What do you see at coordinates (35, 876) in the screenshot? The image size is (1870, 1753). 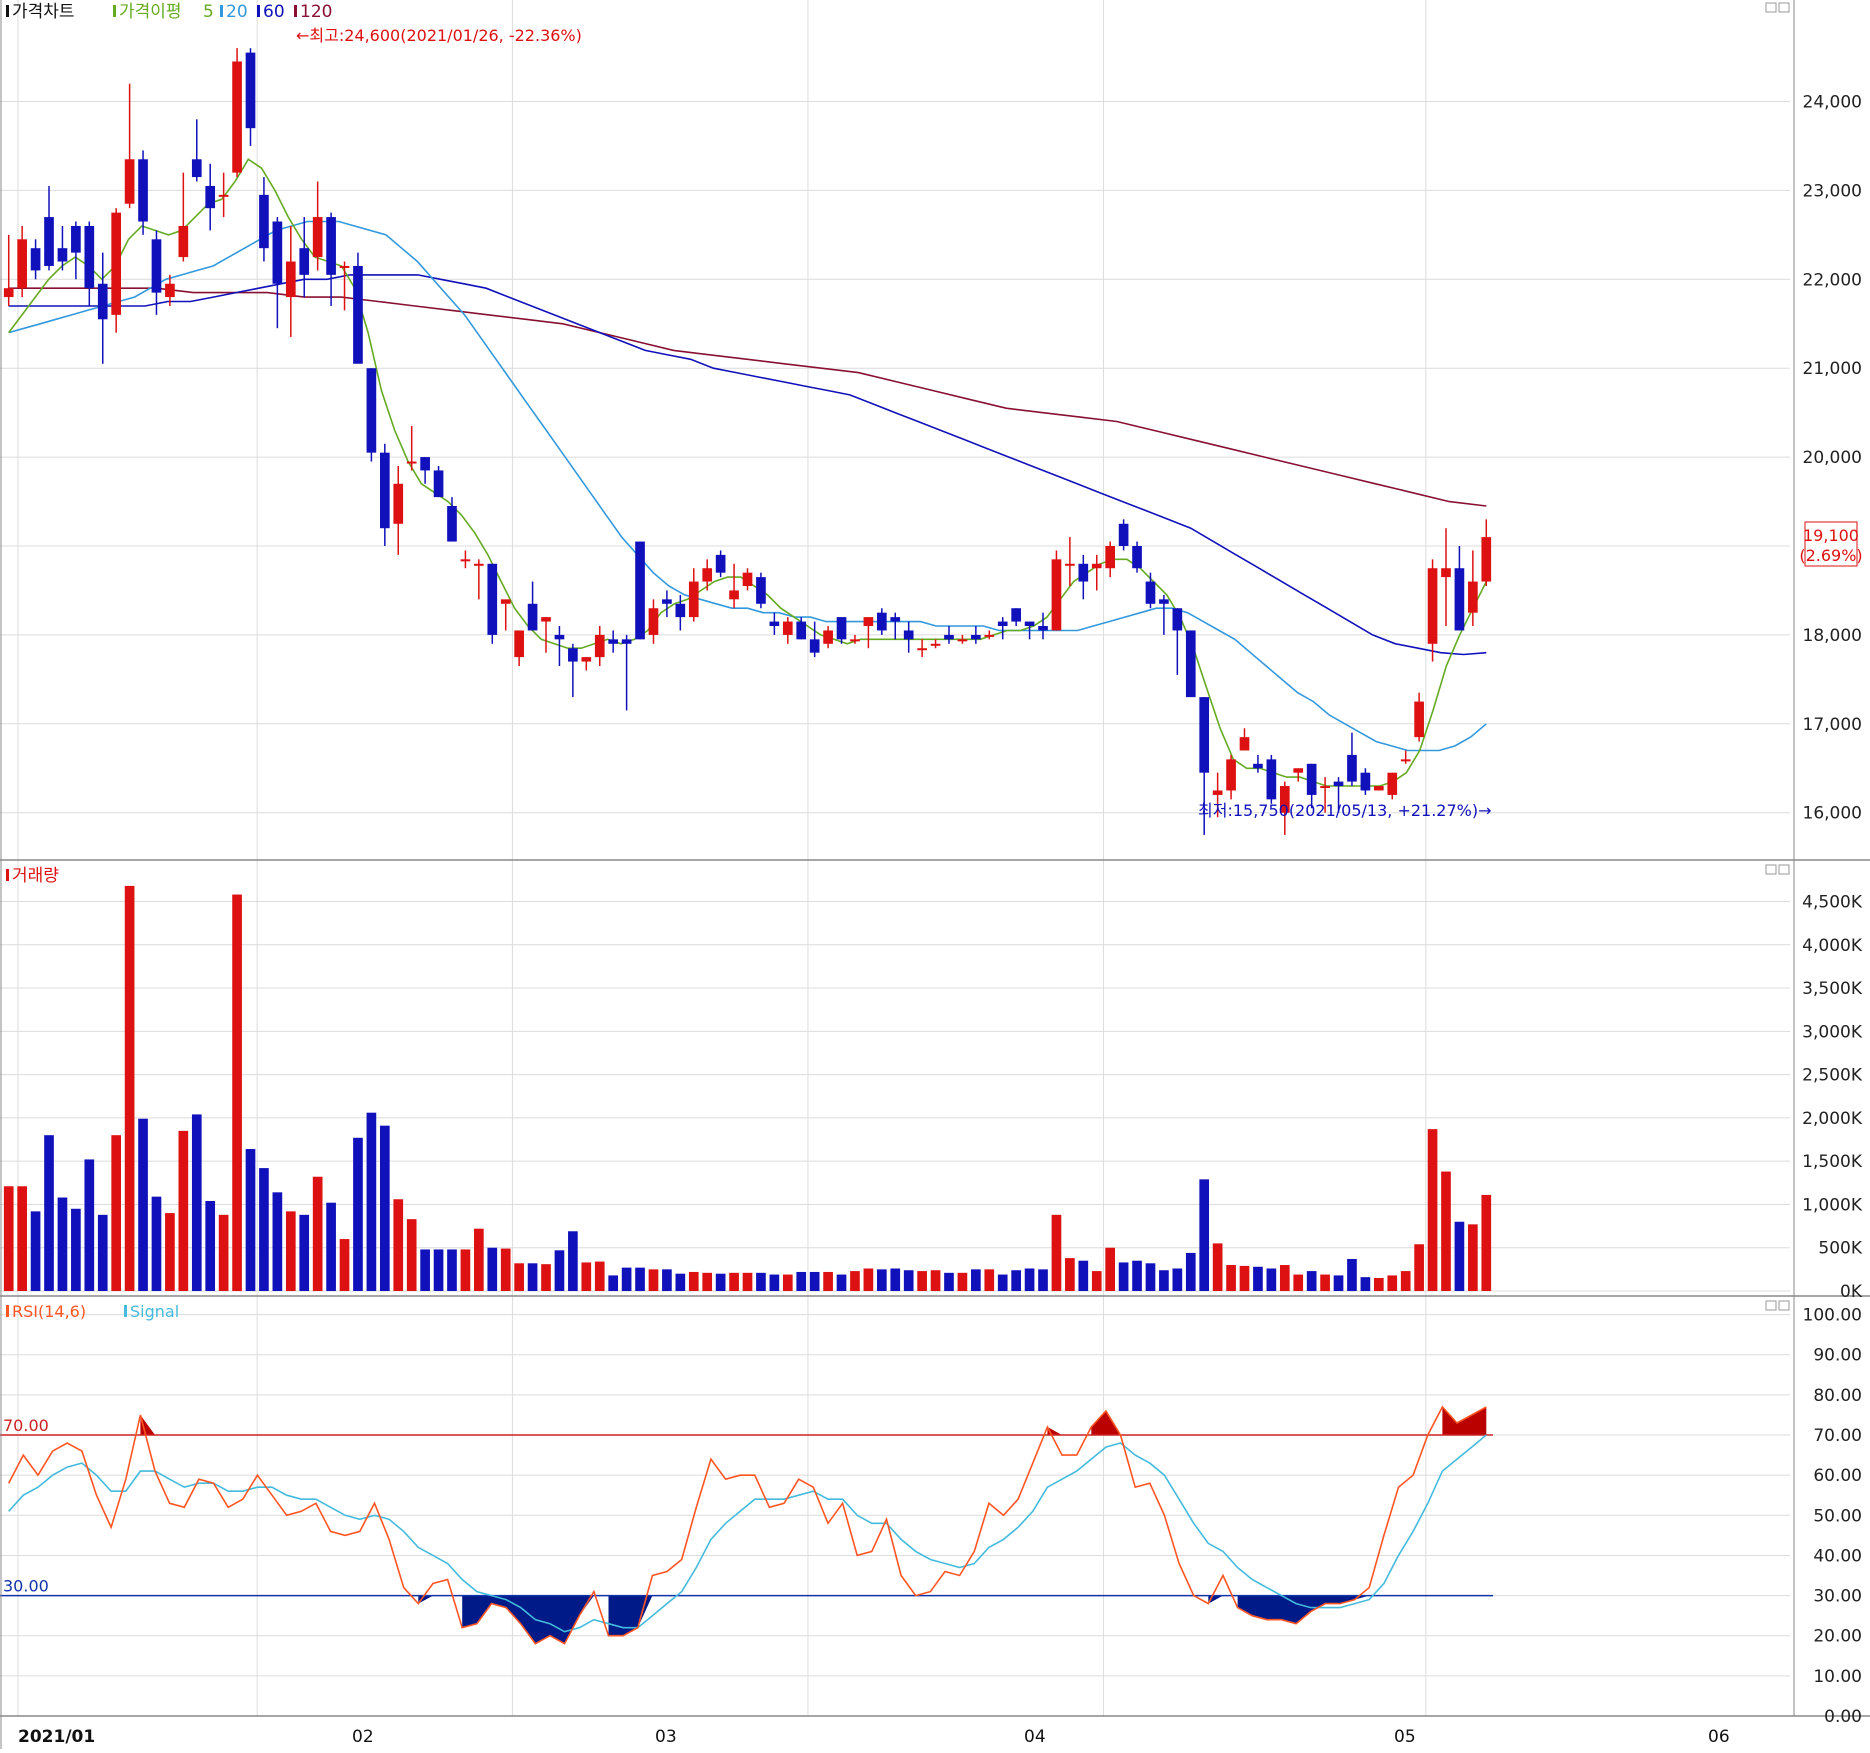 I see `volume-panel-title: 거래량` at bounding box center [35, 876].